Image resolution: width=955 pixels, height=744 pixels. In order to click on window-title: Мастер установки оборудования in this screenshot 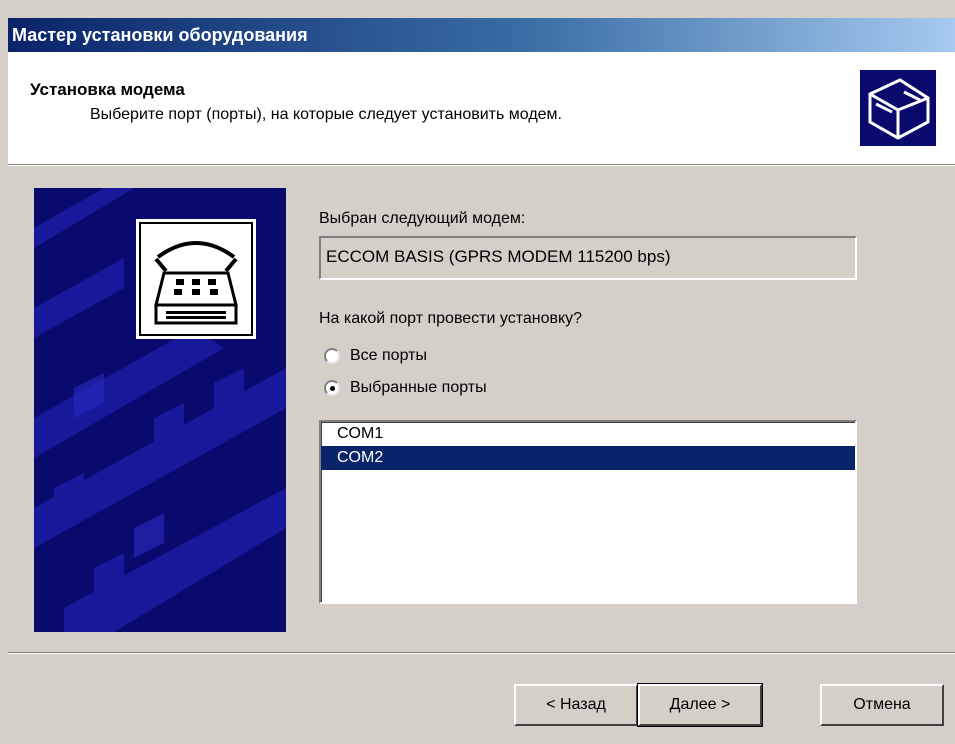, I will do `click(481, 35)`.